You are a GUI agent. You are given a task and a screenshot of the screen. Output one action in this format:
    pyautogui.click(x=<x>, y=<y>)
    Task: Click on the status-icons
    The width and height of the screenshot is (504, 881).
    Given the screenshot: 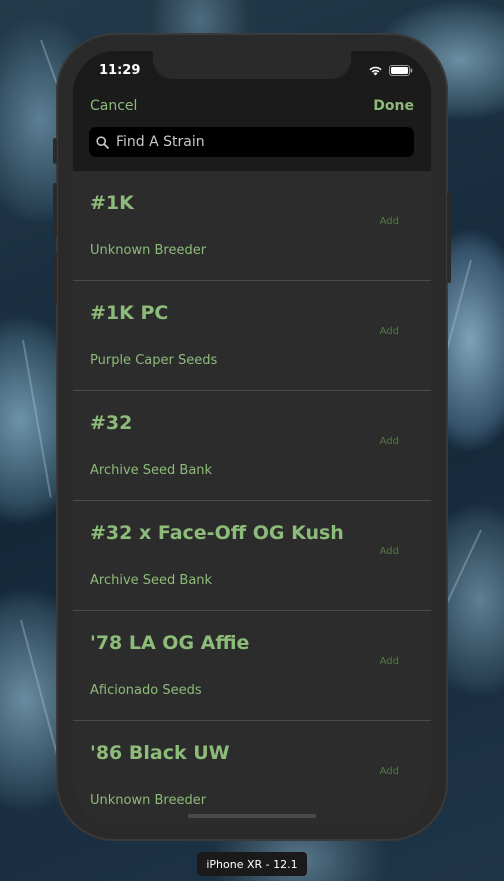 What is the action you would take?
    pyautogui.click(x=390, y=70)
    